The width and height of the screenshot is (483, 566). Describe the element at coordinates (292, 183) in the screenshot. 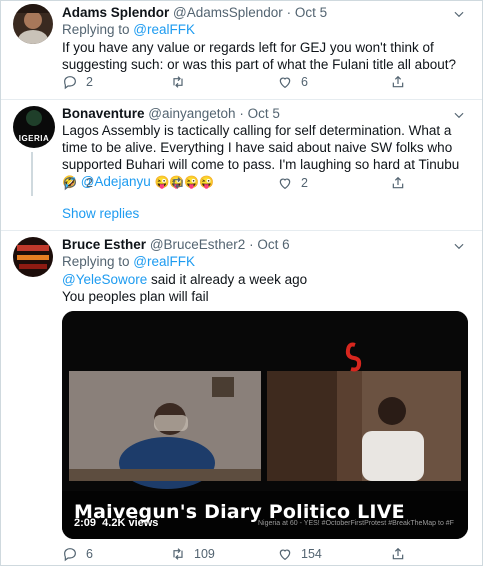

I see `like-button: 2` at that location.